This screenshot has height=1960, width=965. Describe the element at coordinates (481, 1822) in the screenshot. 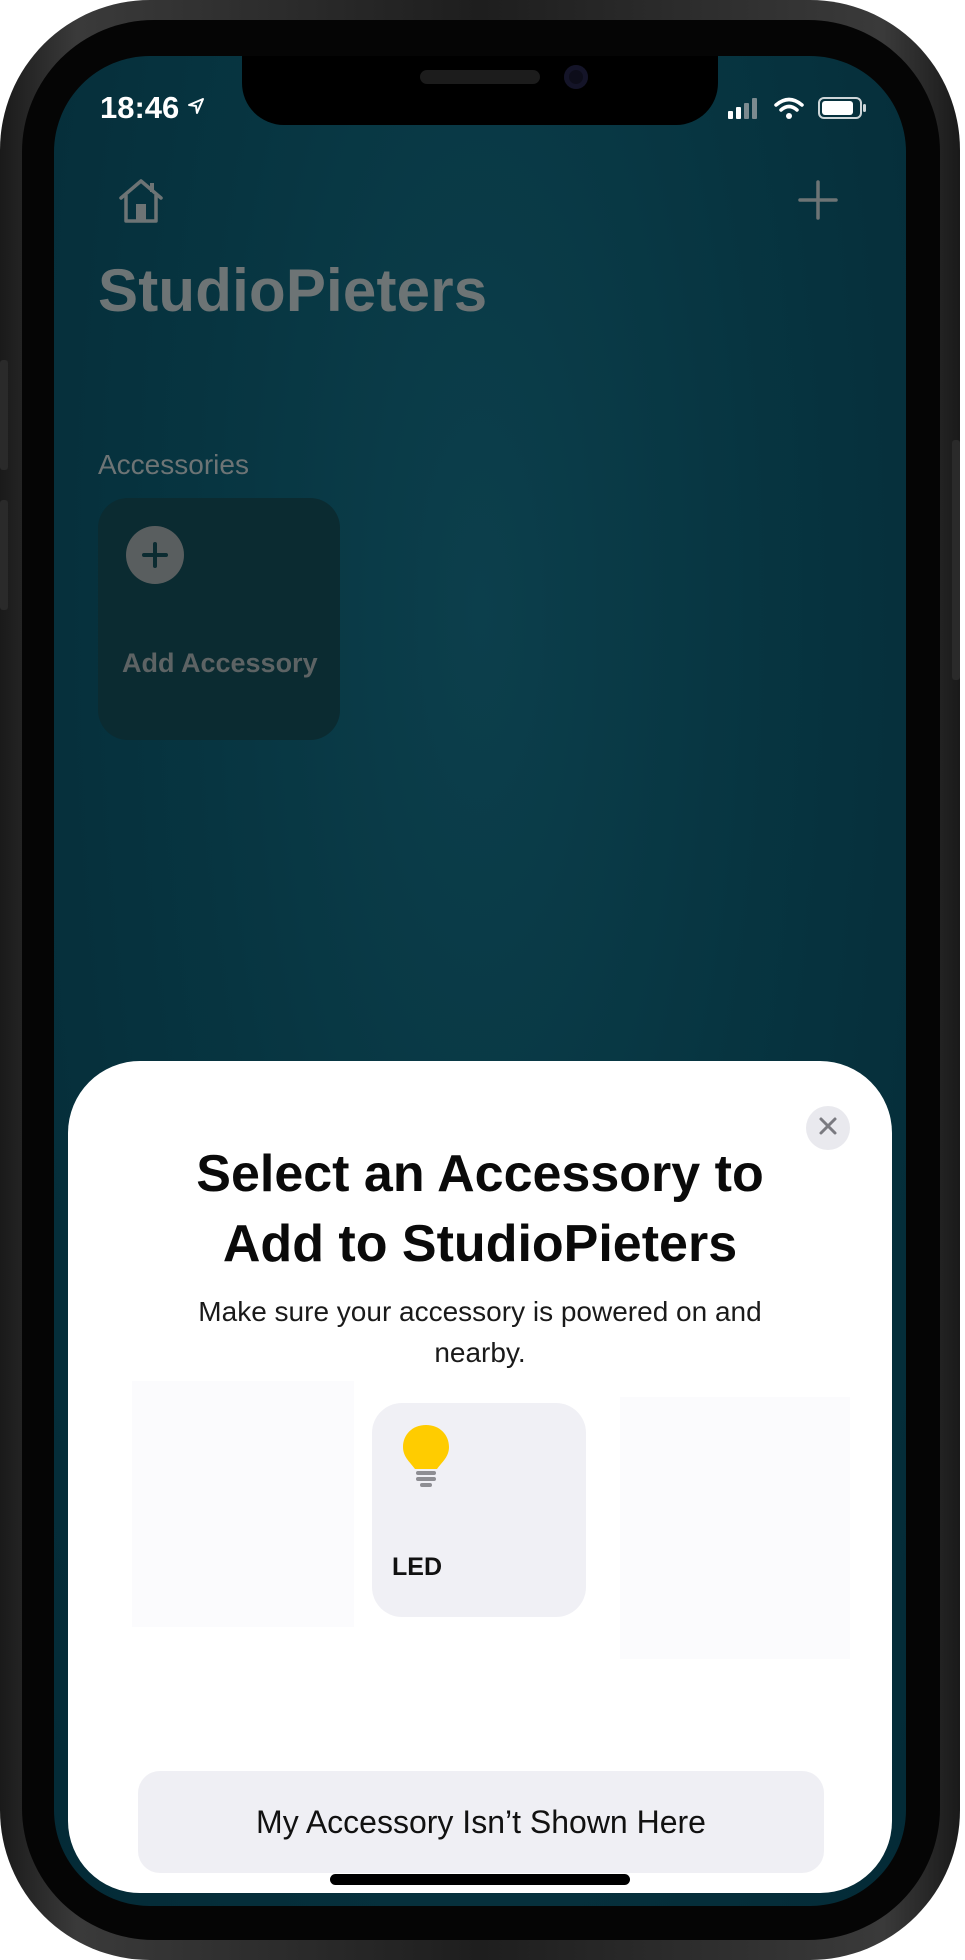

I see `accessory-not-shown-button: My Accessory Isn’t Shown Here` at that location.